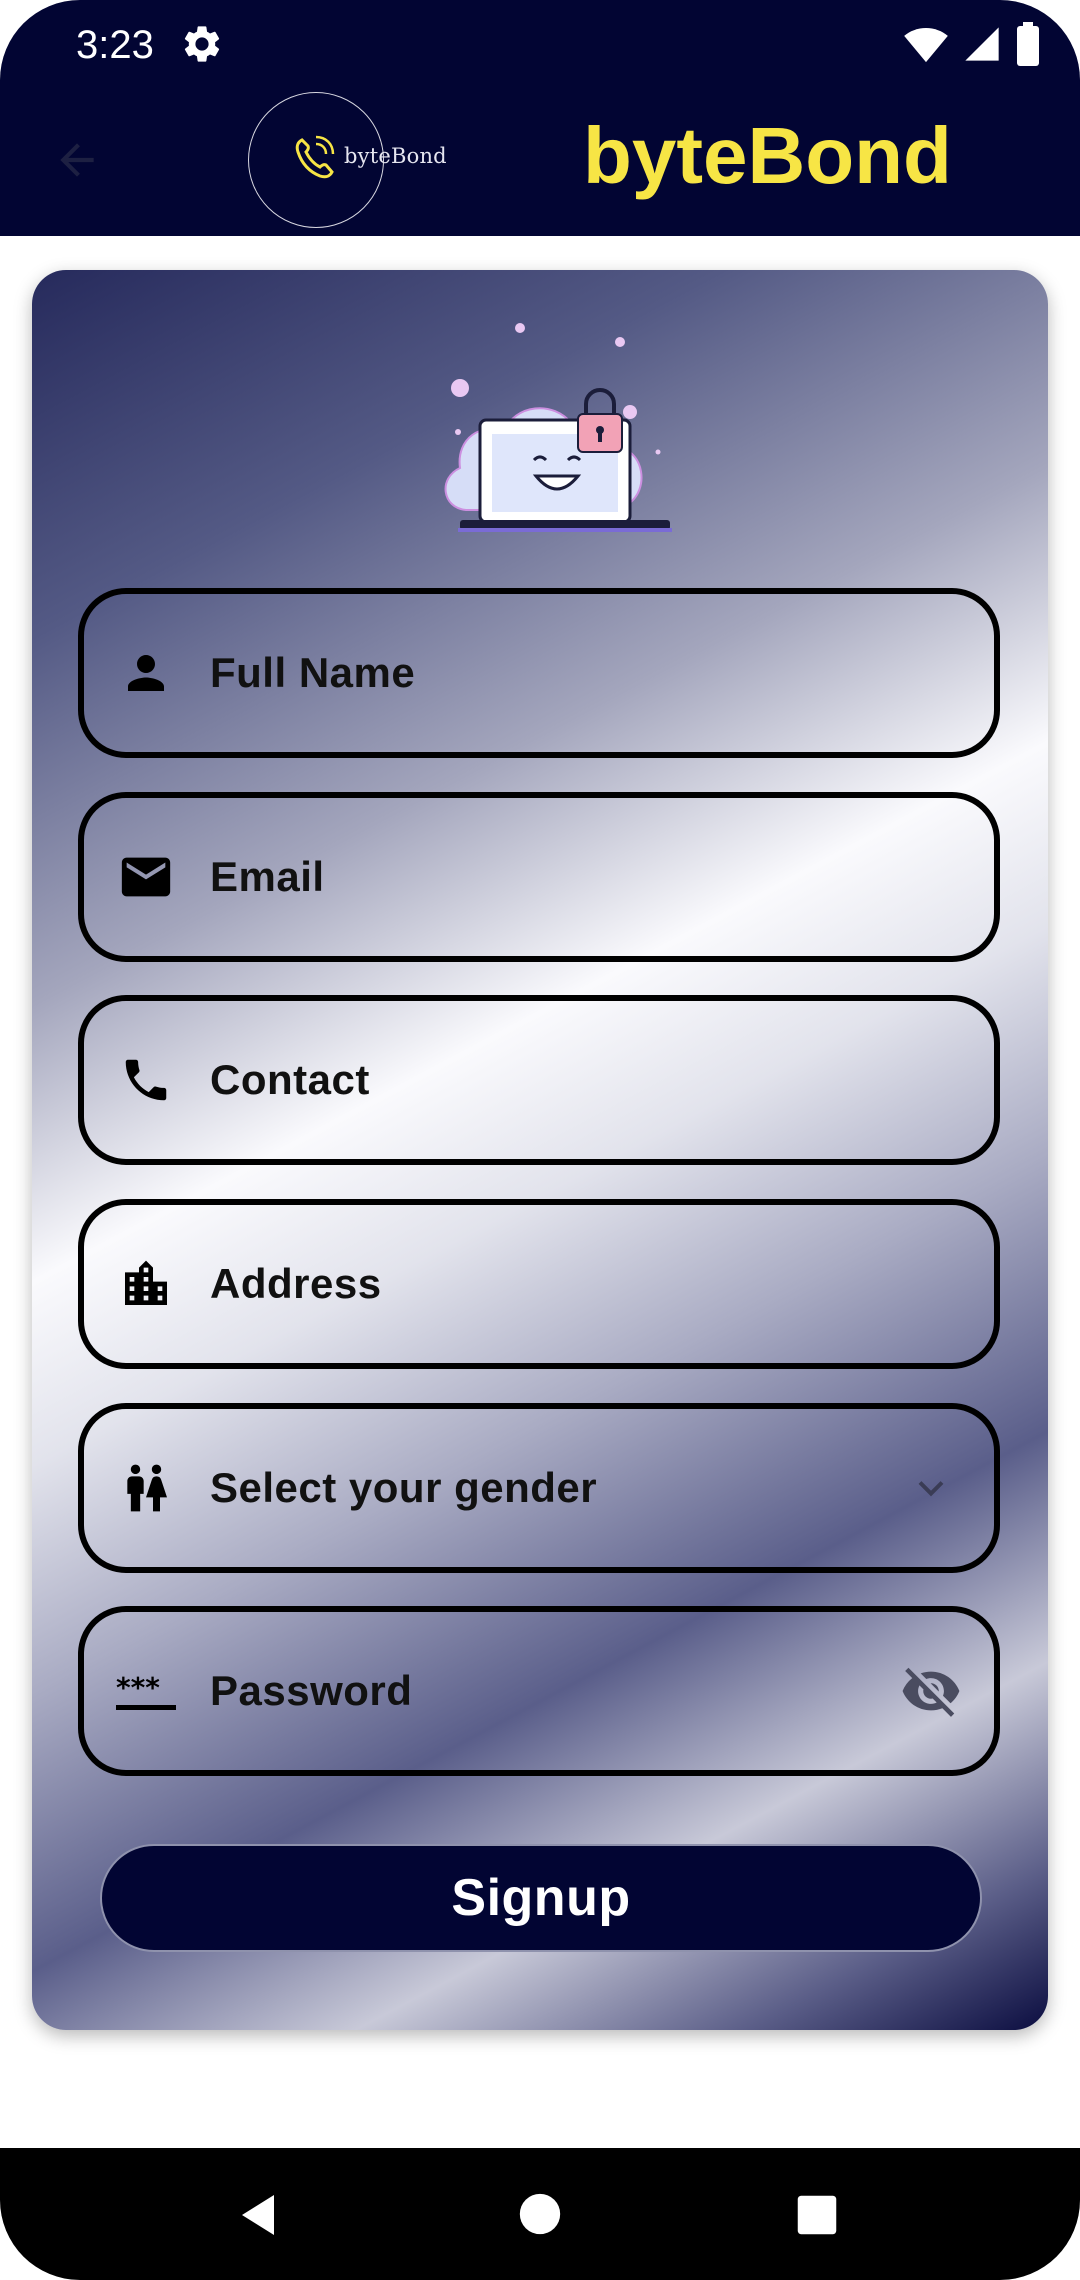  I want to click on password-field: *** Password, so click(539, 1691).